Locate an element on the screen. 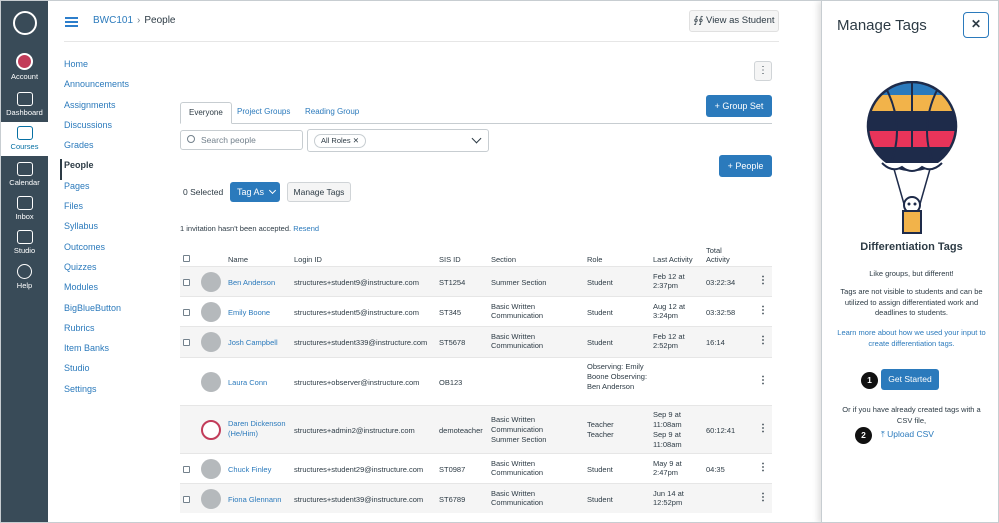 This screenshot has height=523, width=999. page-options-kebab: ⋮ is located at coordinates (763, 71).